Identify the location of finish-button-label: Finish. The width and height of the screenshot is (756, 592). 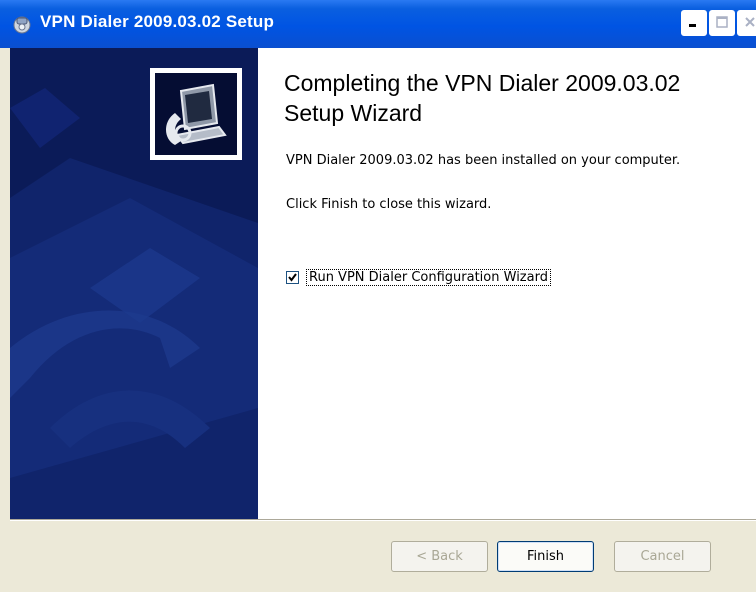
(545, 556).